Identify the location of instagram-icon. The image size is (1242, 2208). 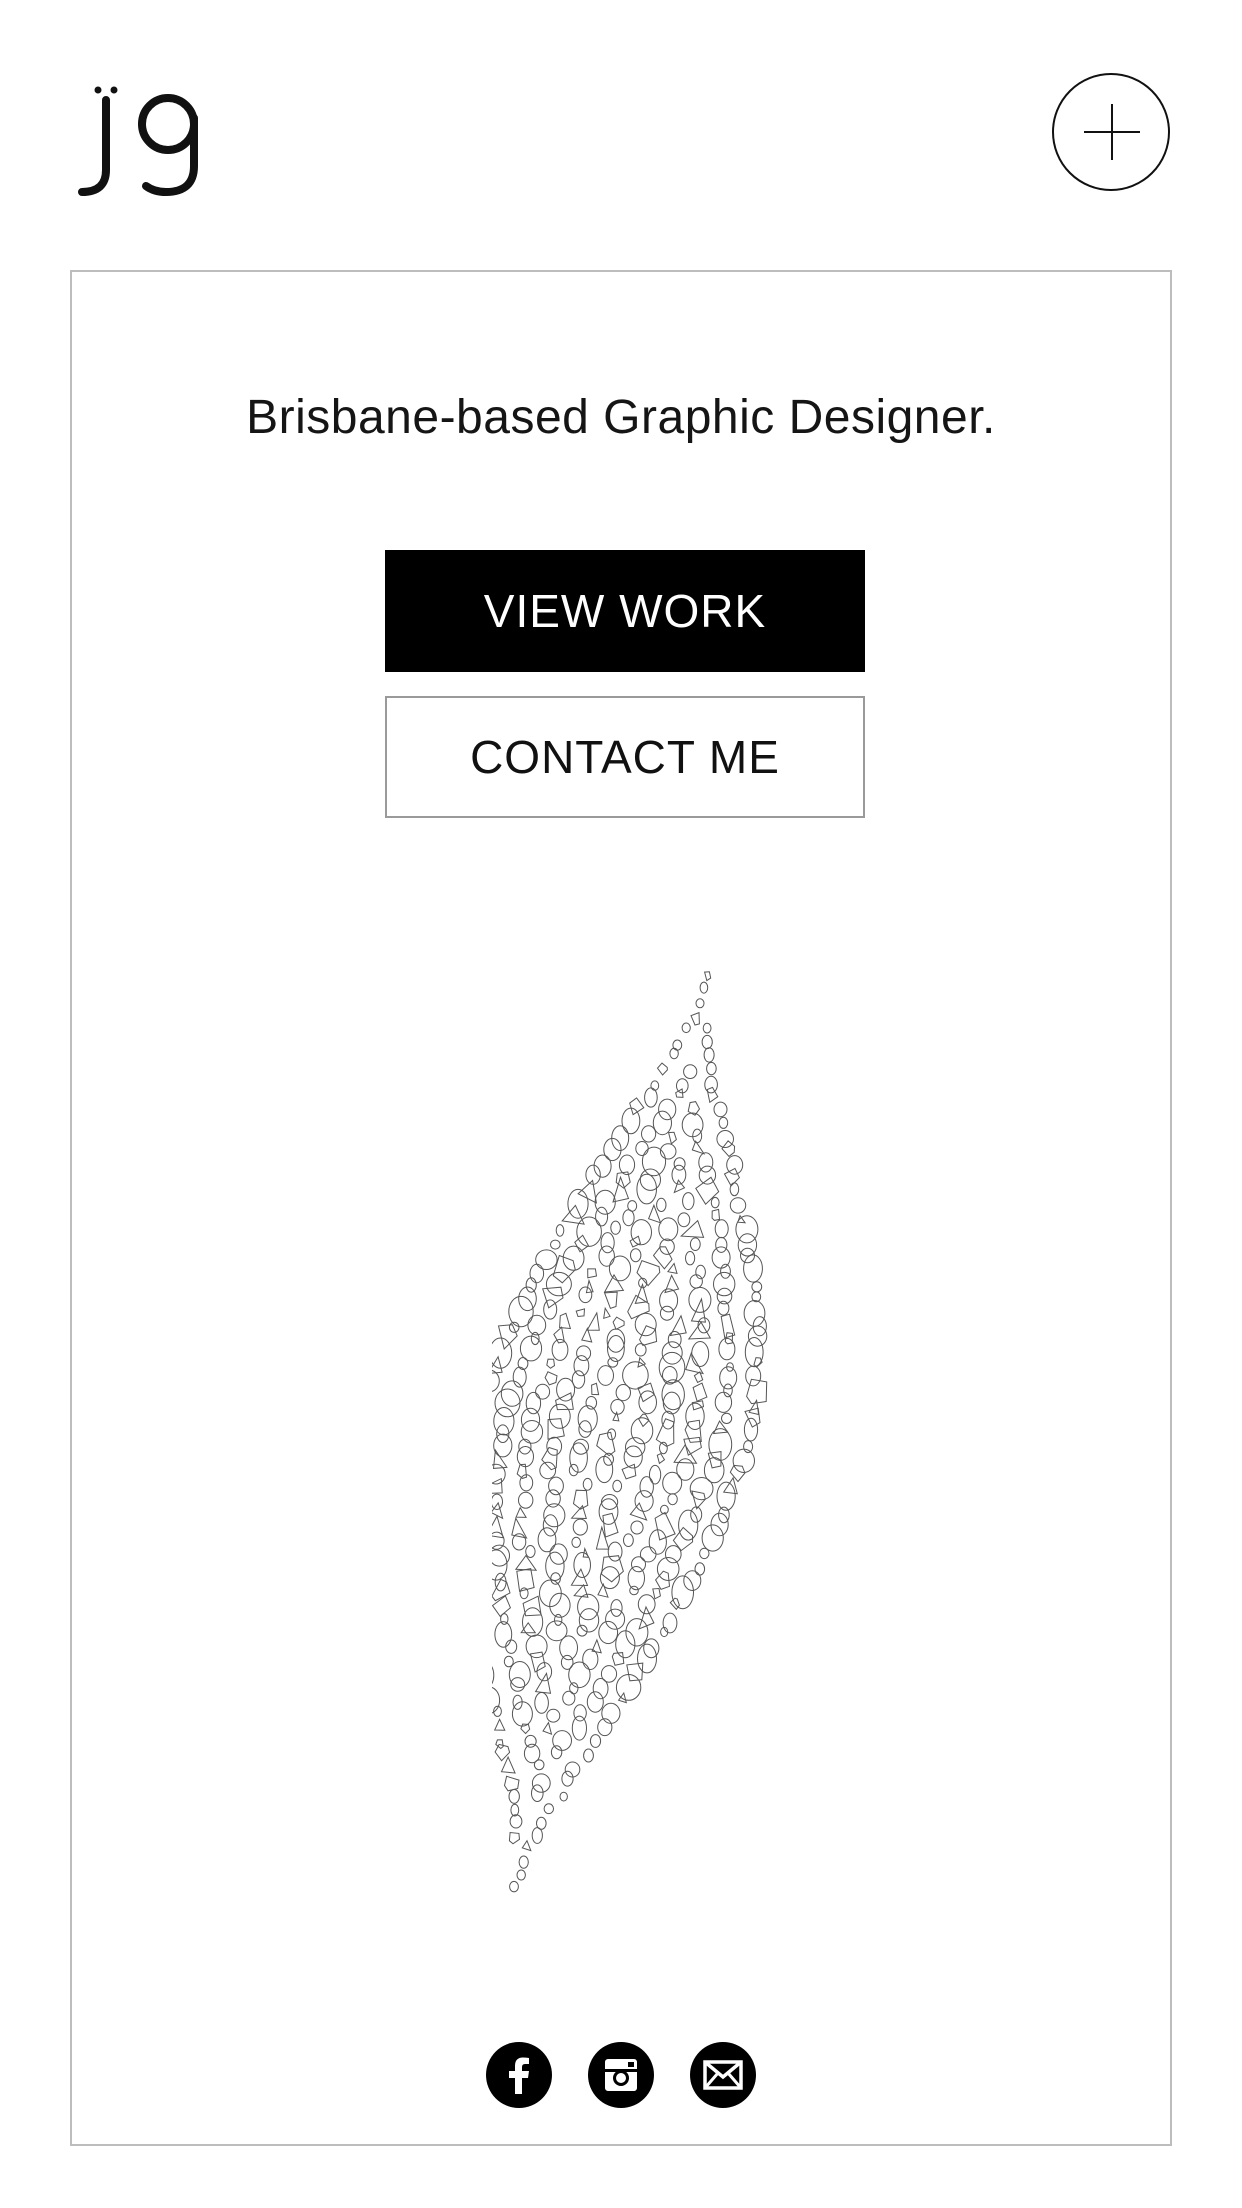
(621, 2075).